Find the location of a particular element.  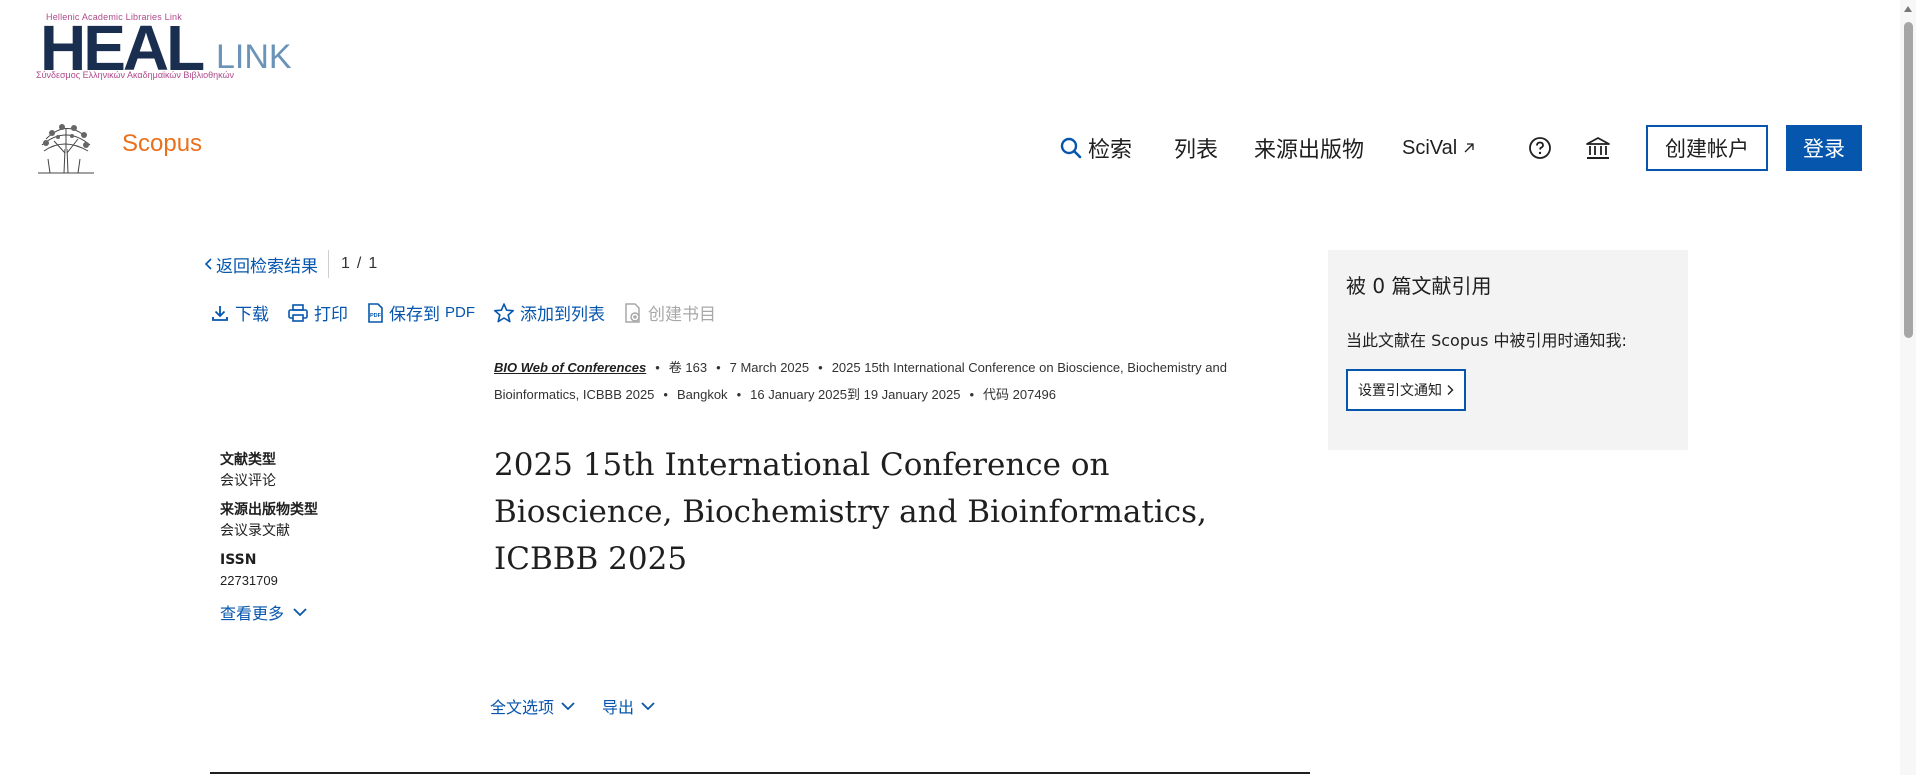

volume: 卷 163 is located at coordinates (688, 367).